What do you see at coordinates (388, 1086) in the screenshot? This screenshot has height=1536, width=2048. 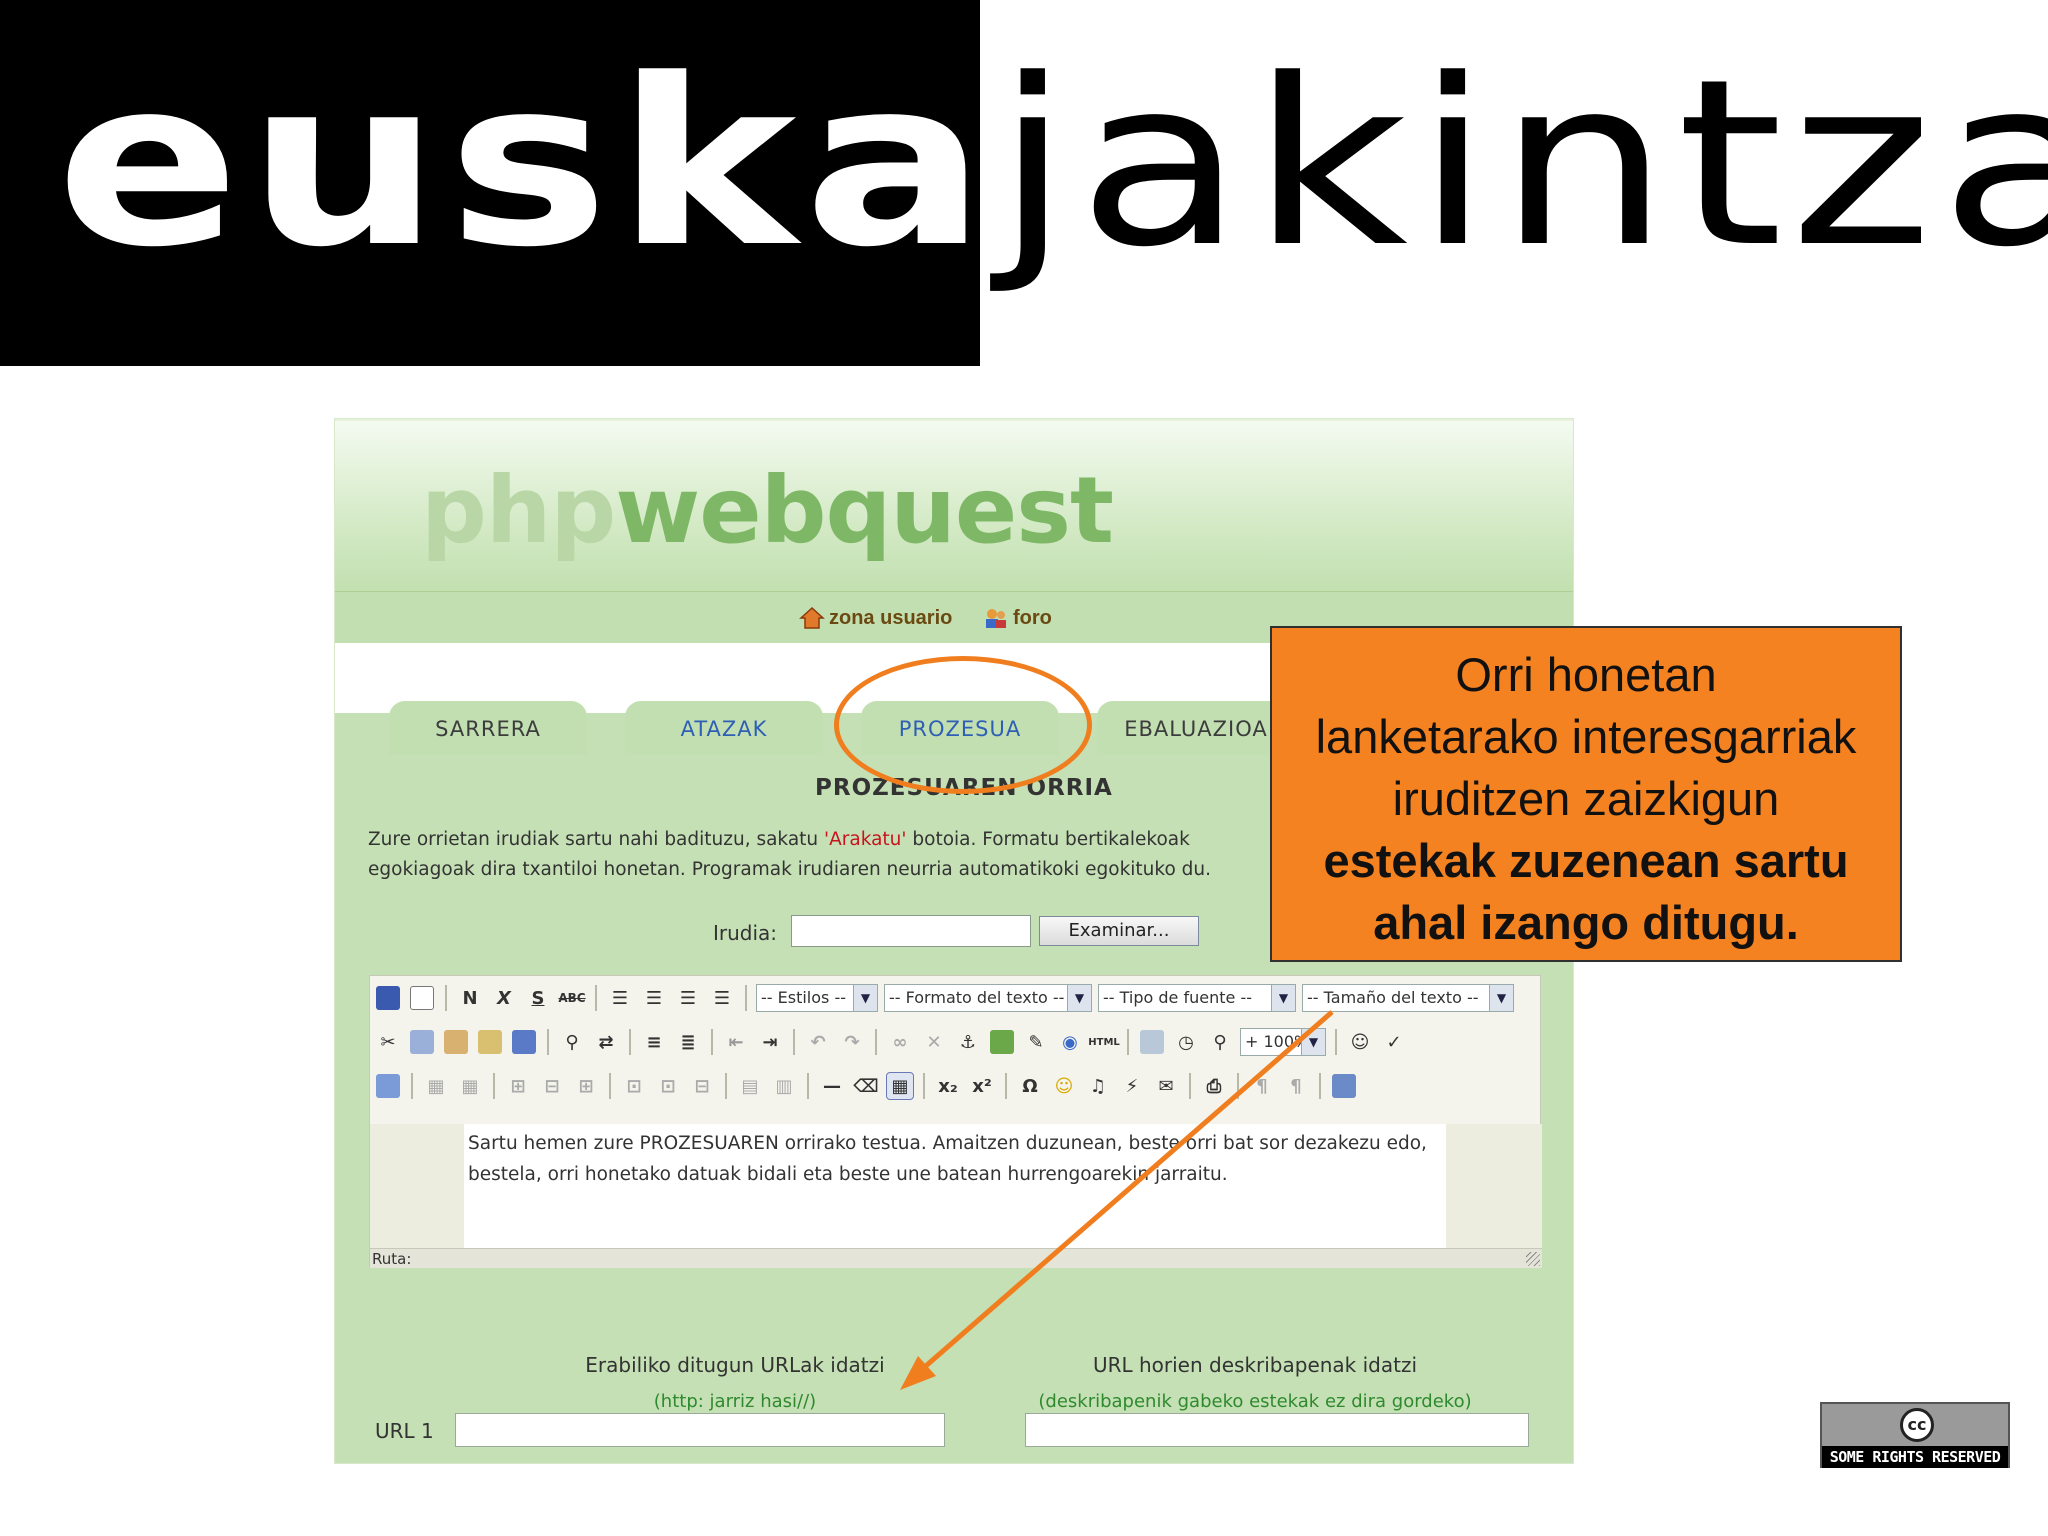 I see `edit-form-icon` at bounding box center [388, 1086].